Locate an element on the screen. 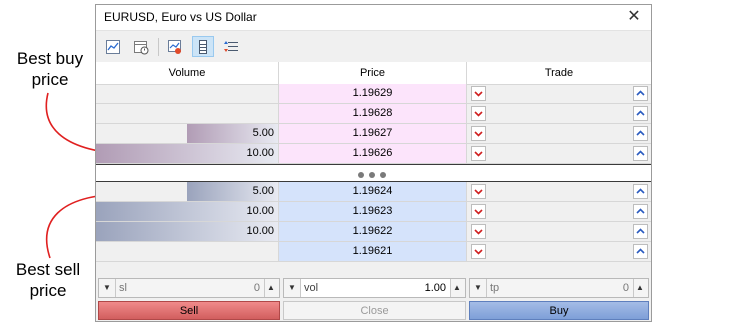 The width and height of the screenshot is (750, 324). dots-icon is located at coordinates (374, 175).